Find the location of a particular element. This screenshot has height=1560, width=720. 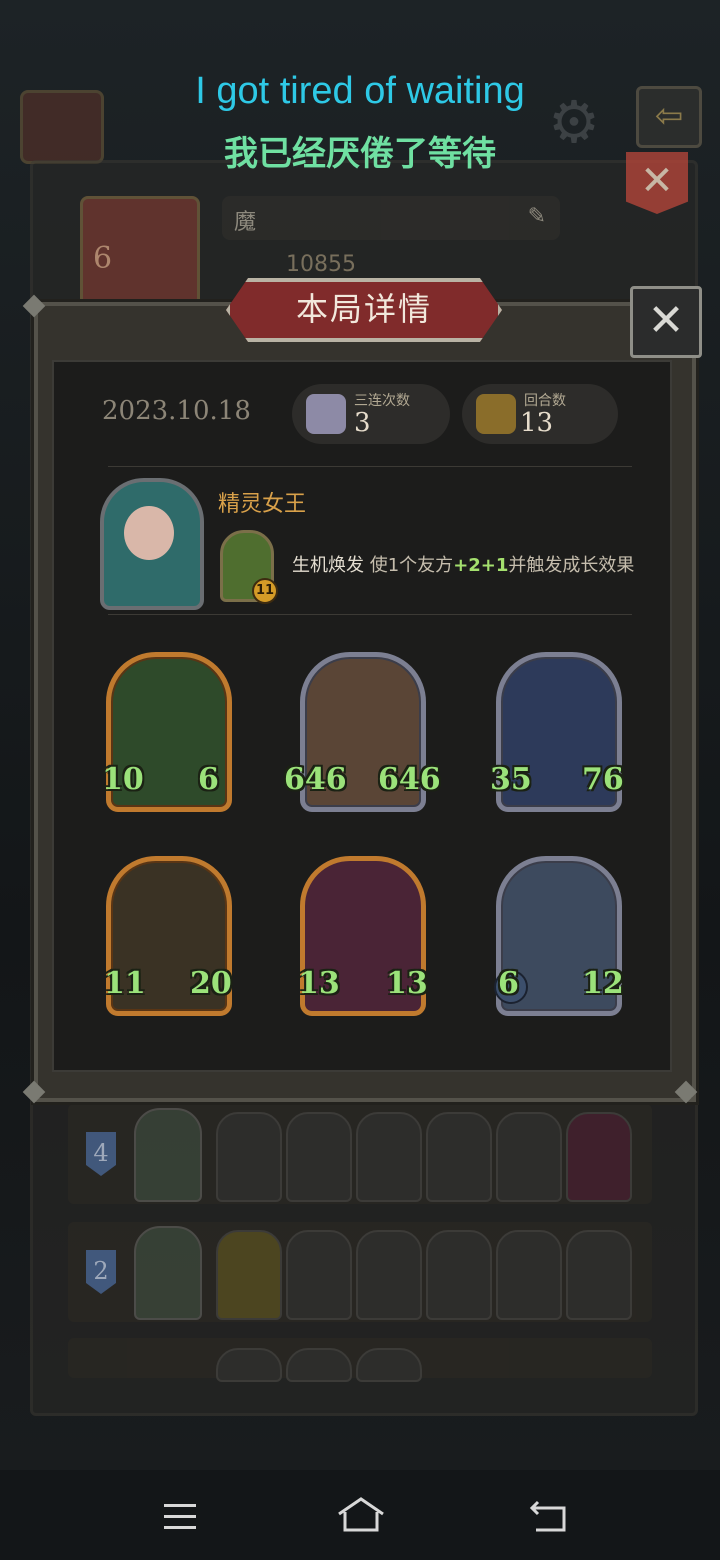

tier-badge: 4 is located at coordinates (101, 1154).